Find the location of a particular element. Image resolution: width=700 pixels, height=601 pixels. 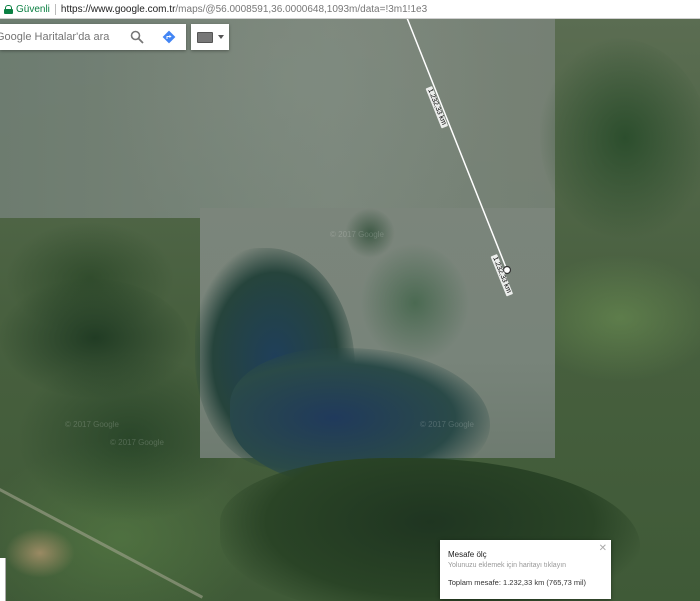

measure-path is located at coordinates (457, 144).